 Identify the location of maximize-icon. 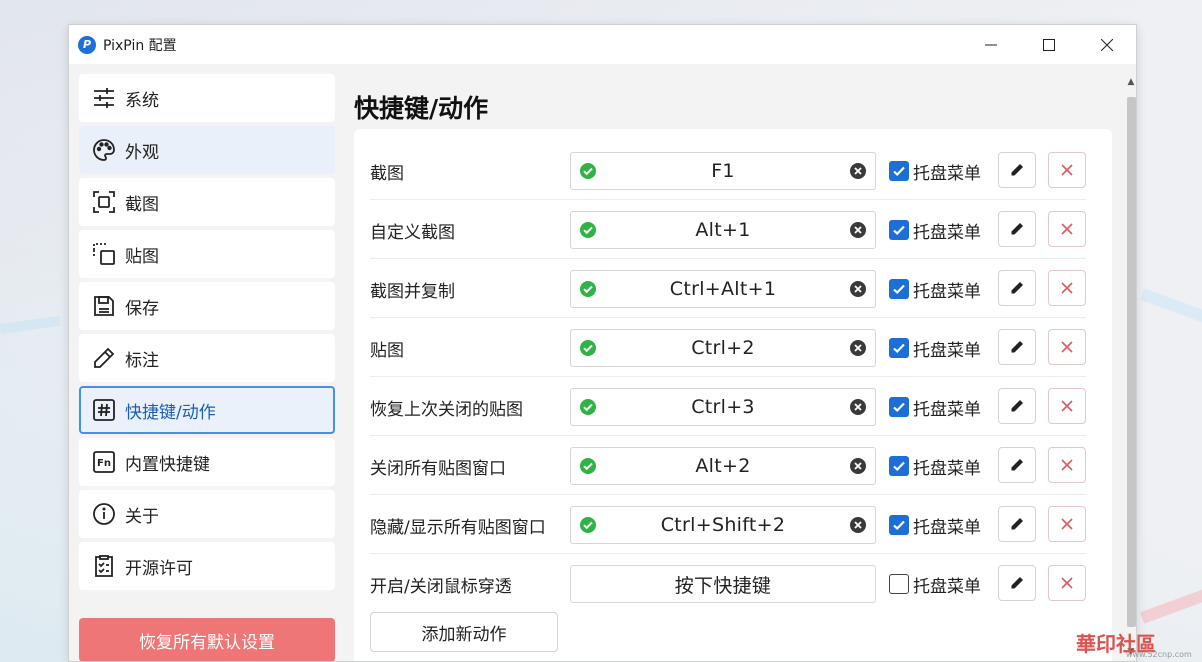
(1049, 44).